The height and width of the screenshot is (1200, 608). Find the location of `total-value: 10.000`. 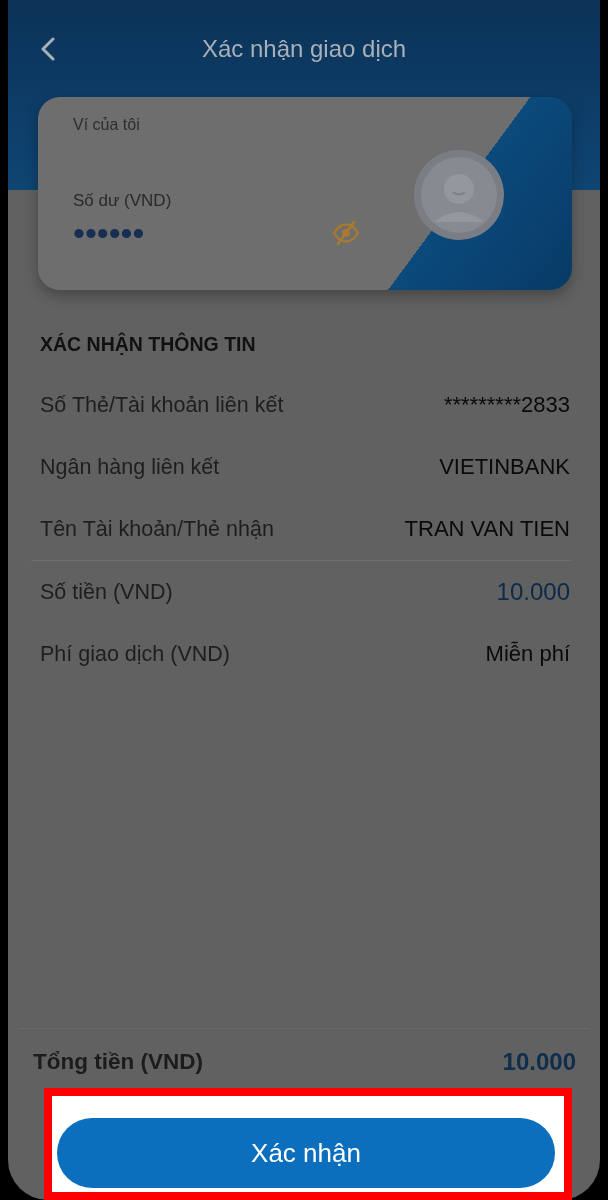

total-value: 10.000 is located at coordinates (539, 1062).